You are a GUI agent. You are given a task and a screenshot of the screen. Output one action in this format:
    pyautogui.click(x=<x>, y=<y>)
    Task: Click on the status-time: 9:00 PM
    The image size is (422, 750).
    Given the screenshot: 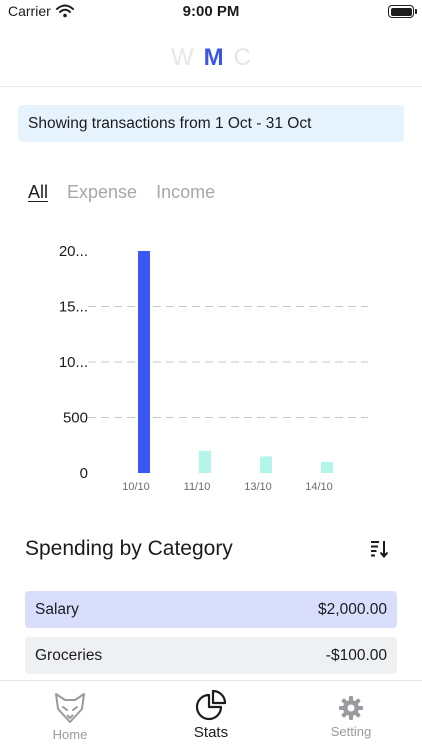 What is the action you would take?
    pyautogui.click(x=211, y=11)
    